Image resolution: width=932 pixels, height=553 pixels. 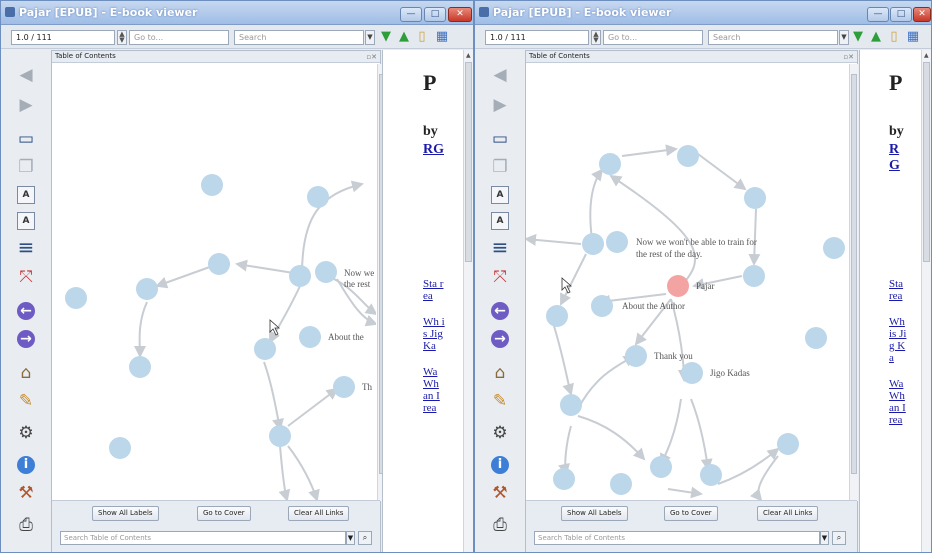 I want to click on toc-search-input: Search Table of Contents, so click(x=677, y=538).